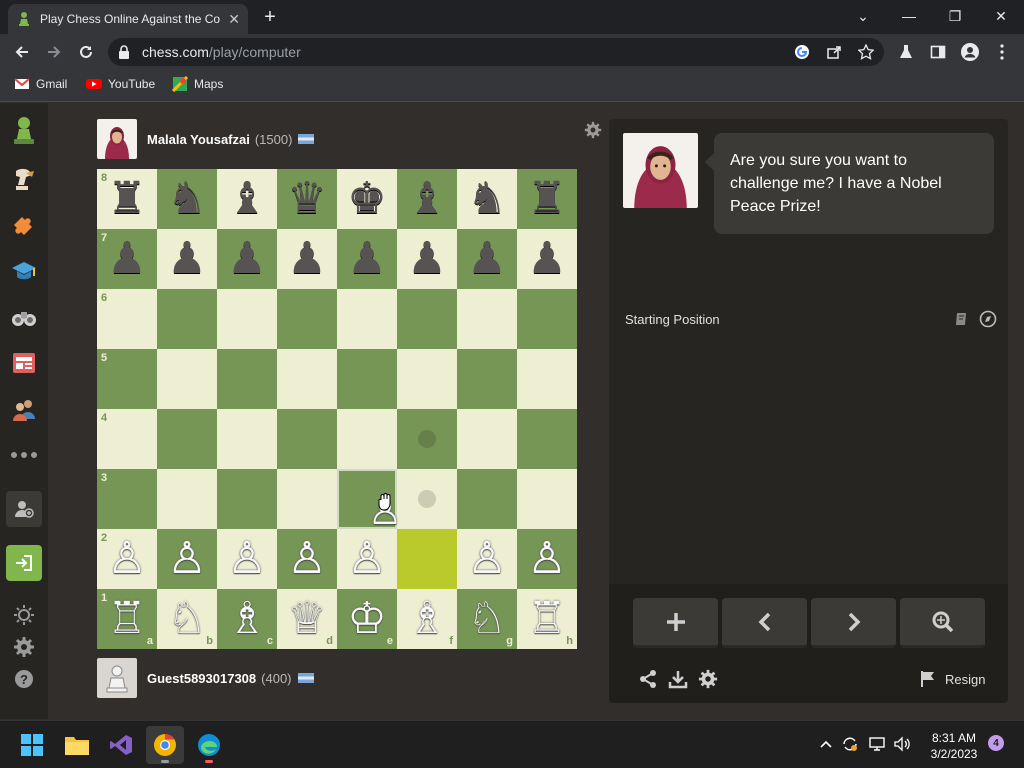 The width and height of the screenshot is (1024, 768). What do you see at coordinates (675, 623) in the screenshot?
I see `new-game-button` at bounding box center [675, 623].